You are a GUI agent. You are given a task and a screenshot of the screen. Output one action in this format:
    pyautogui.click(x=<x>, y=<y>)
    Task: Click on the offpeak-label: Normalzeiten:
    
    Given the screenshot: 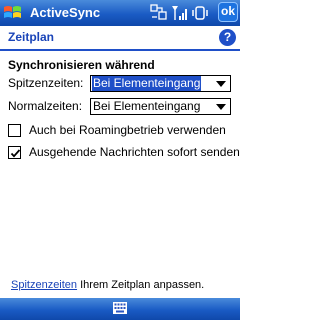 What is the action you would take?
    pyautogui.click(x=45, y=106)
    